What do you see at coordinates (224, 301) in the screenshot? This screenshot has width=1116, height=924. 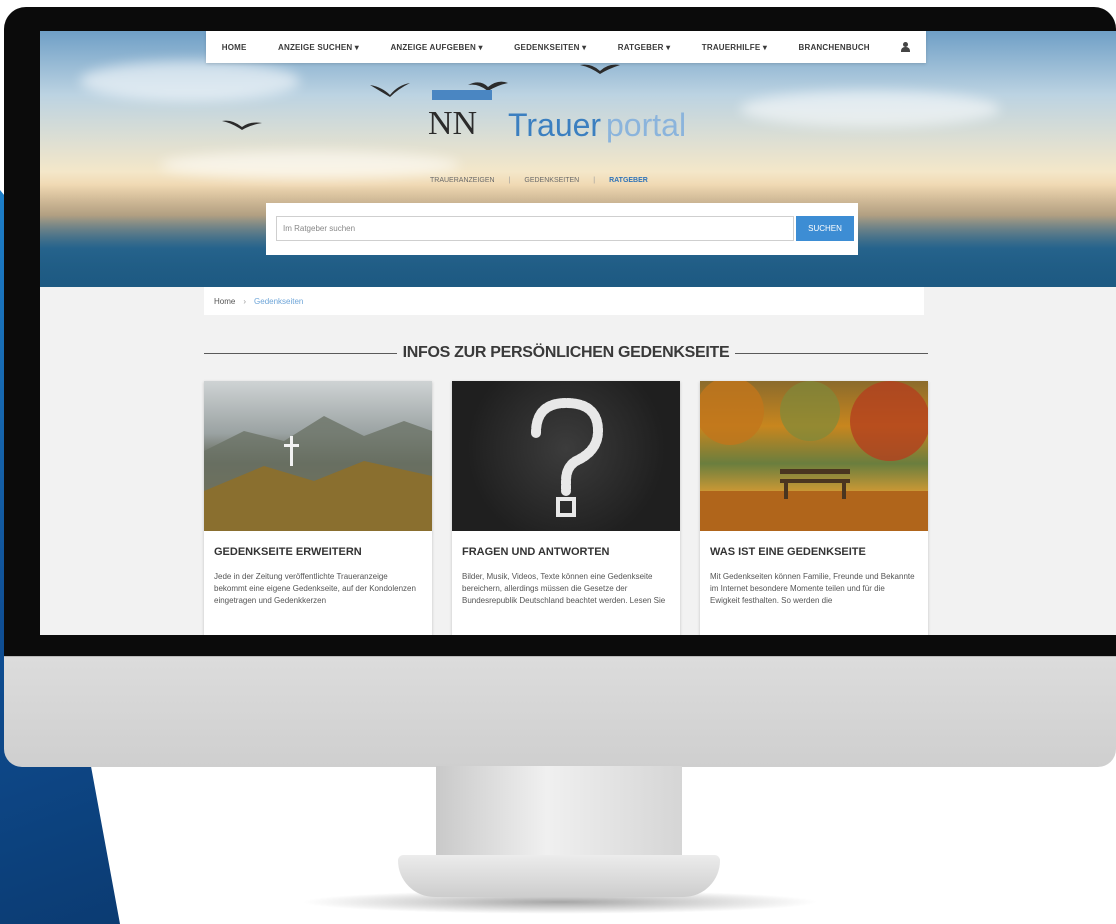 I see `breadcrumb-home: Home` at bounding box center [224, 301].